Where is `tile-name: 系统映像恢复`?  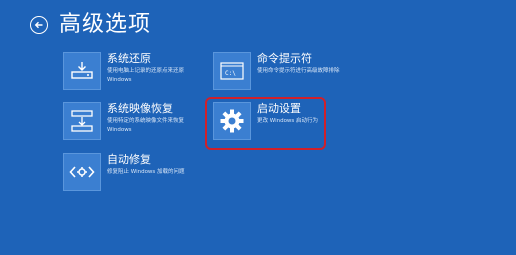
tile-name: 系统映像恢复 is located at coordinates (140, 108).